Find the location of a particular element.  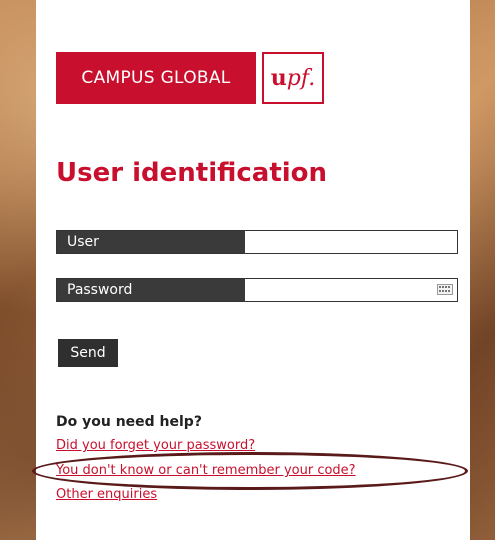

logo-mark-bold: u is located at coordinates (278, 78).